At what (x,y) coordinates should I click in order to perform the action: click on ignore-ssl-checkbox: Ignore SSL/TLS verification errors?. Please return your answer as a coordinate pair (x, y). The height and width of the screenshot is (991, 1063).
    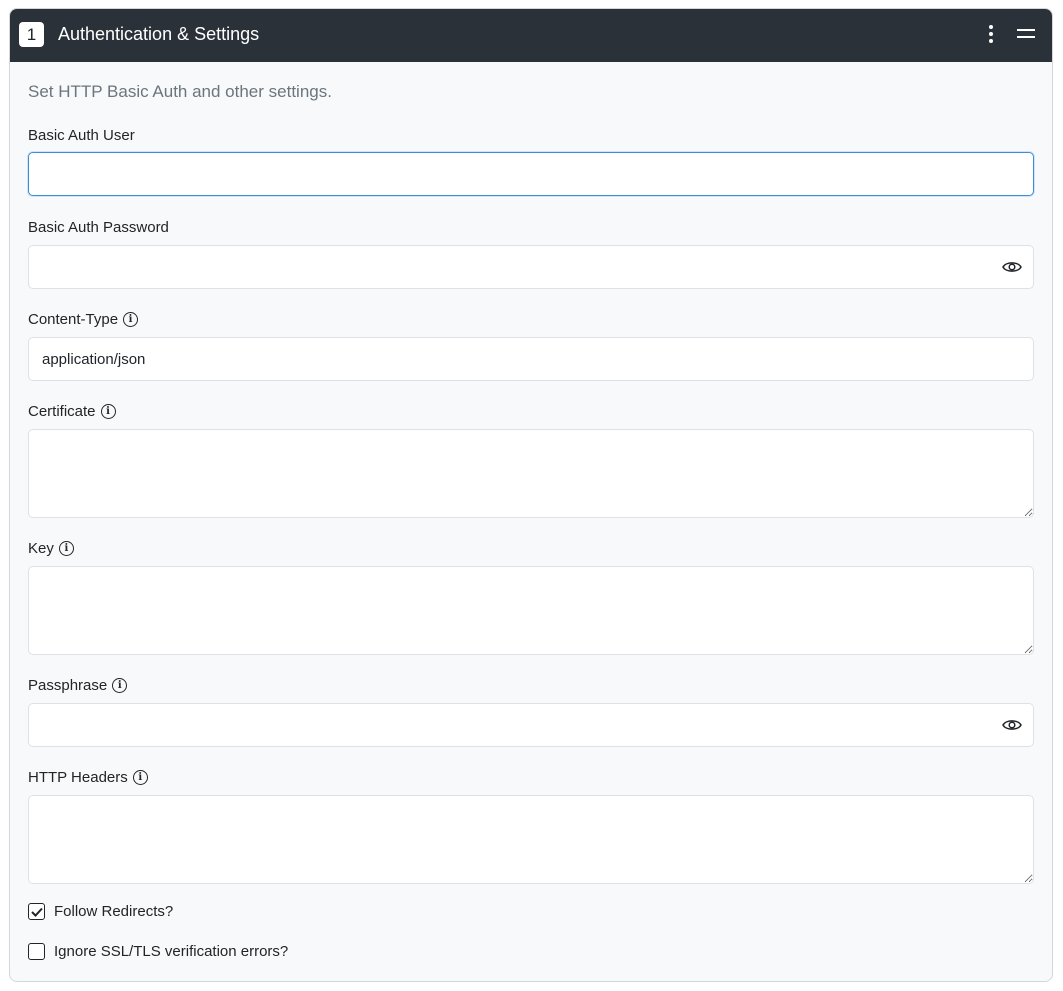
    Looking at the image, I should click on (158, 951).